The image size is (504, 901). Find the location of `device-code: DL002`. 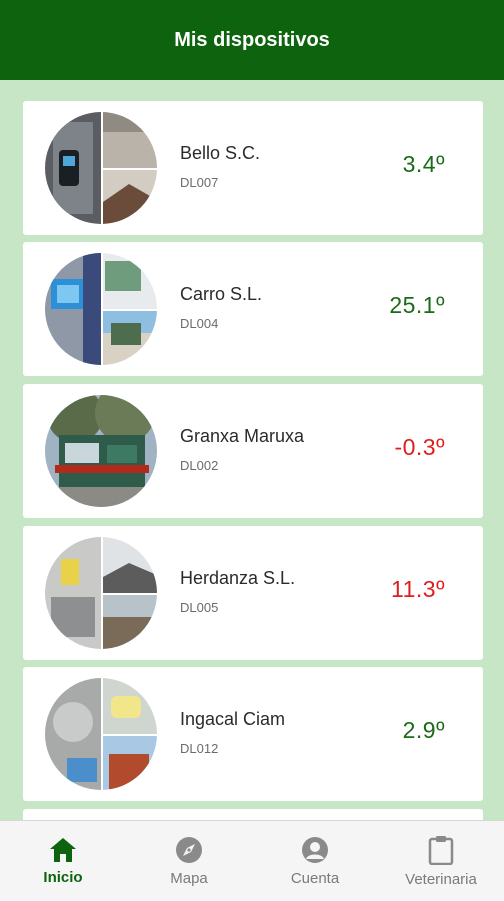

device-code: DL002 is located at coordinates (199, 465).